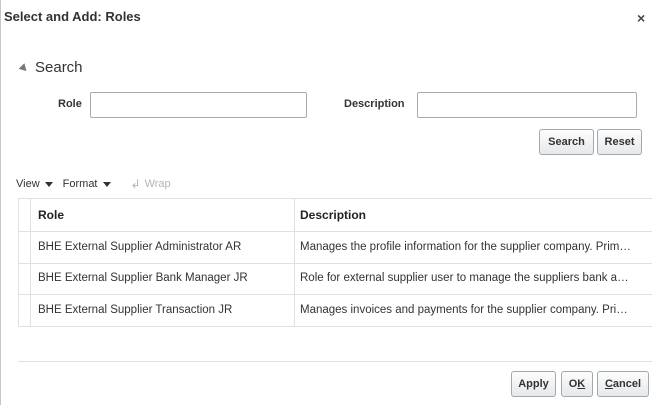  Describe the element at coordinates (140, 247) in the screenshot. I see `role-cell: BHE External Supplier Administrator AR` at that location.